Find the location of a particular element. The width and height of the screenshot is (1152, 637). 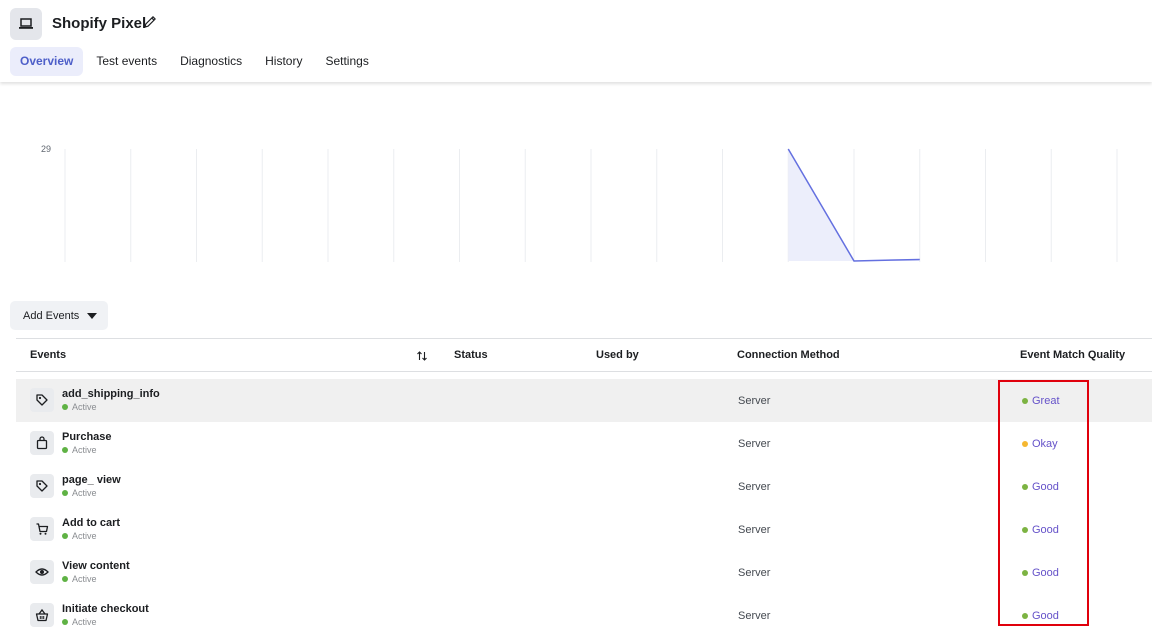

table-row: Purchase Active Server Okay is located at coordinates (584, 443).